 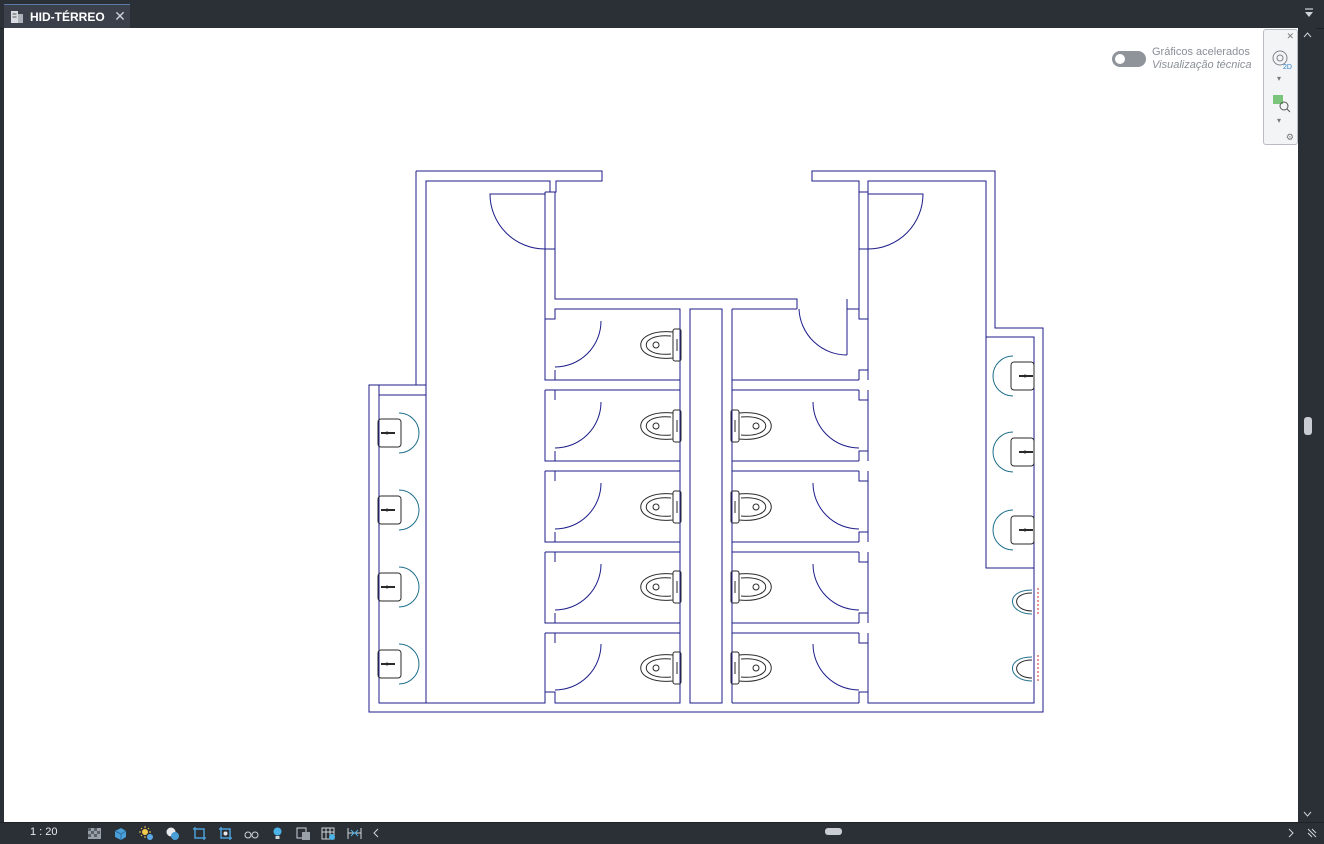 I want to click on view-tab-title: HID-TÉRREO, so click(x=67, y=17).